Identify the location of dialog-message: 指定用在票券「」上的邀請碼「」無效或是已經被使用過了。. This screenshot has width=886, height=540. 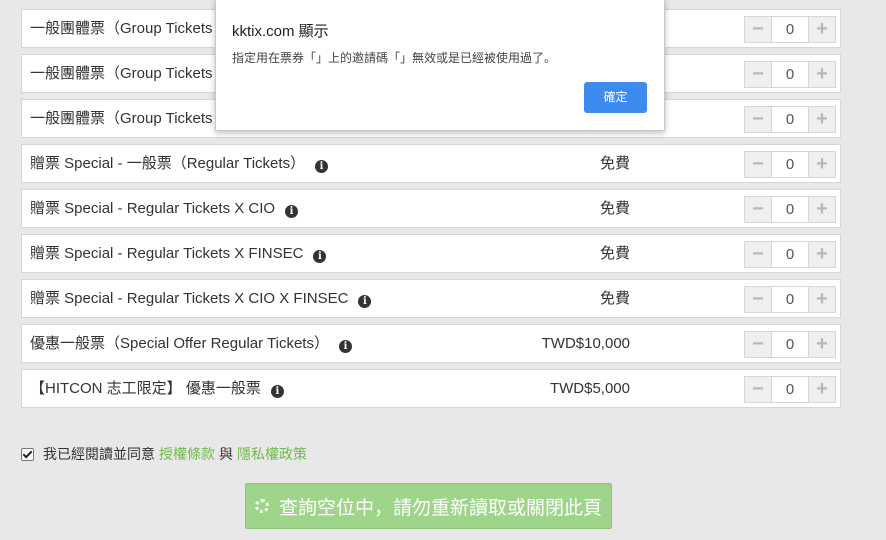
(394, 58).